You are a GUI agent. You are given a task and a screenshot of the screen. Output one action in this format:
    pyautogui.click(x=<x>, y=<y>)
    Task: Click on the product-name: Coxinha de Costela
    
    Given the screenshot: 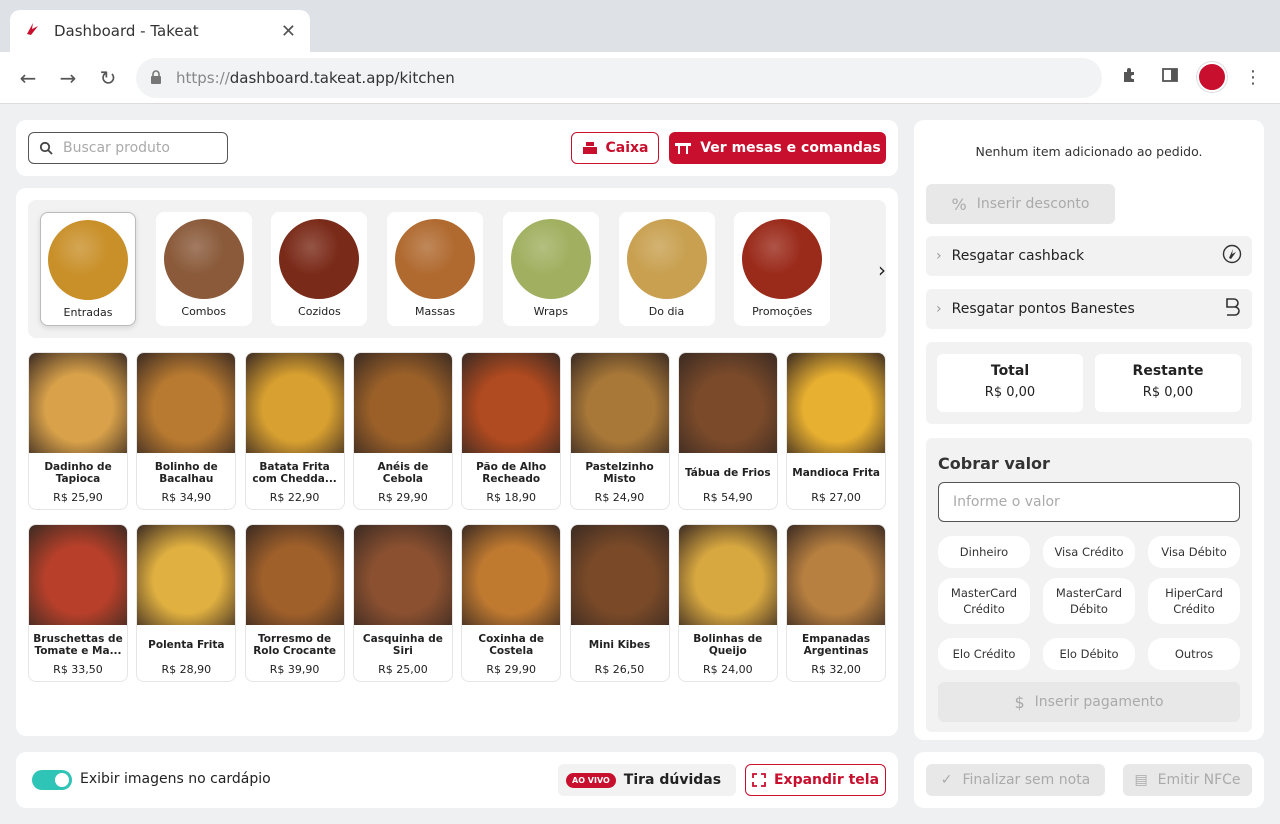 What is the action you would take?
    pyautogui.click(x=511, y=645)
    